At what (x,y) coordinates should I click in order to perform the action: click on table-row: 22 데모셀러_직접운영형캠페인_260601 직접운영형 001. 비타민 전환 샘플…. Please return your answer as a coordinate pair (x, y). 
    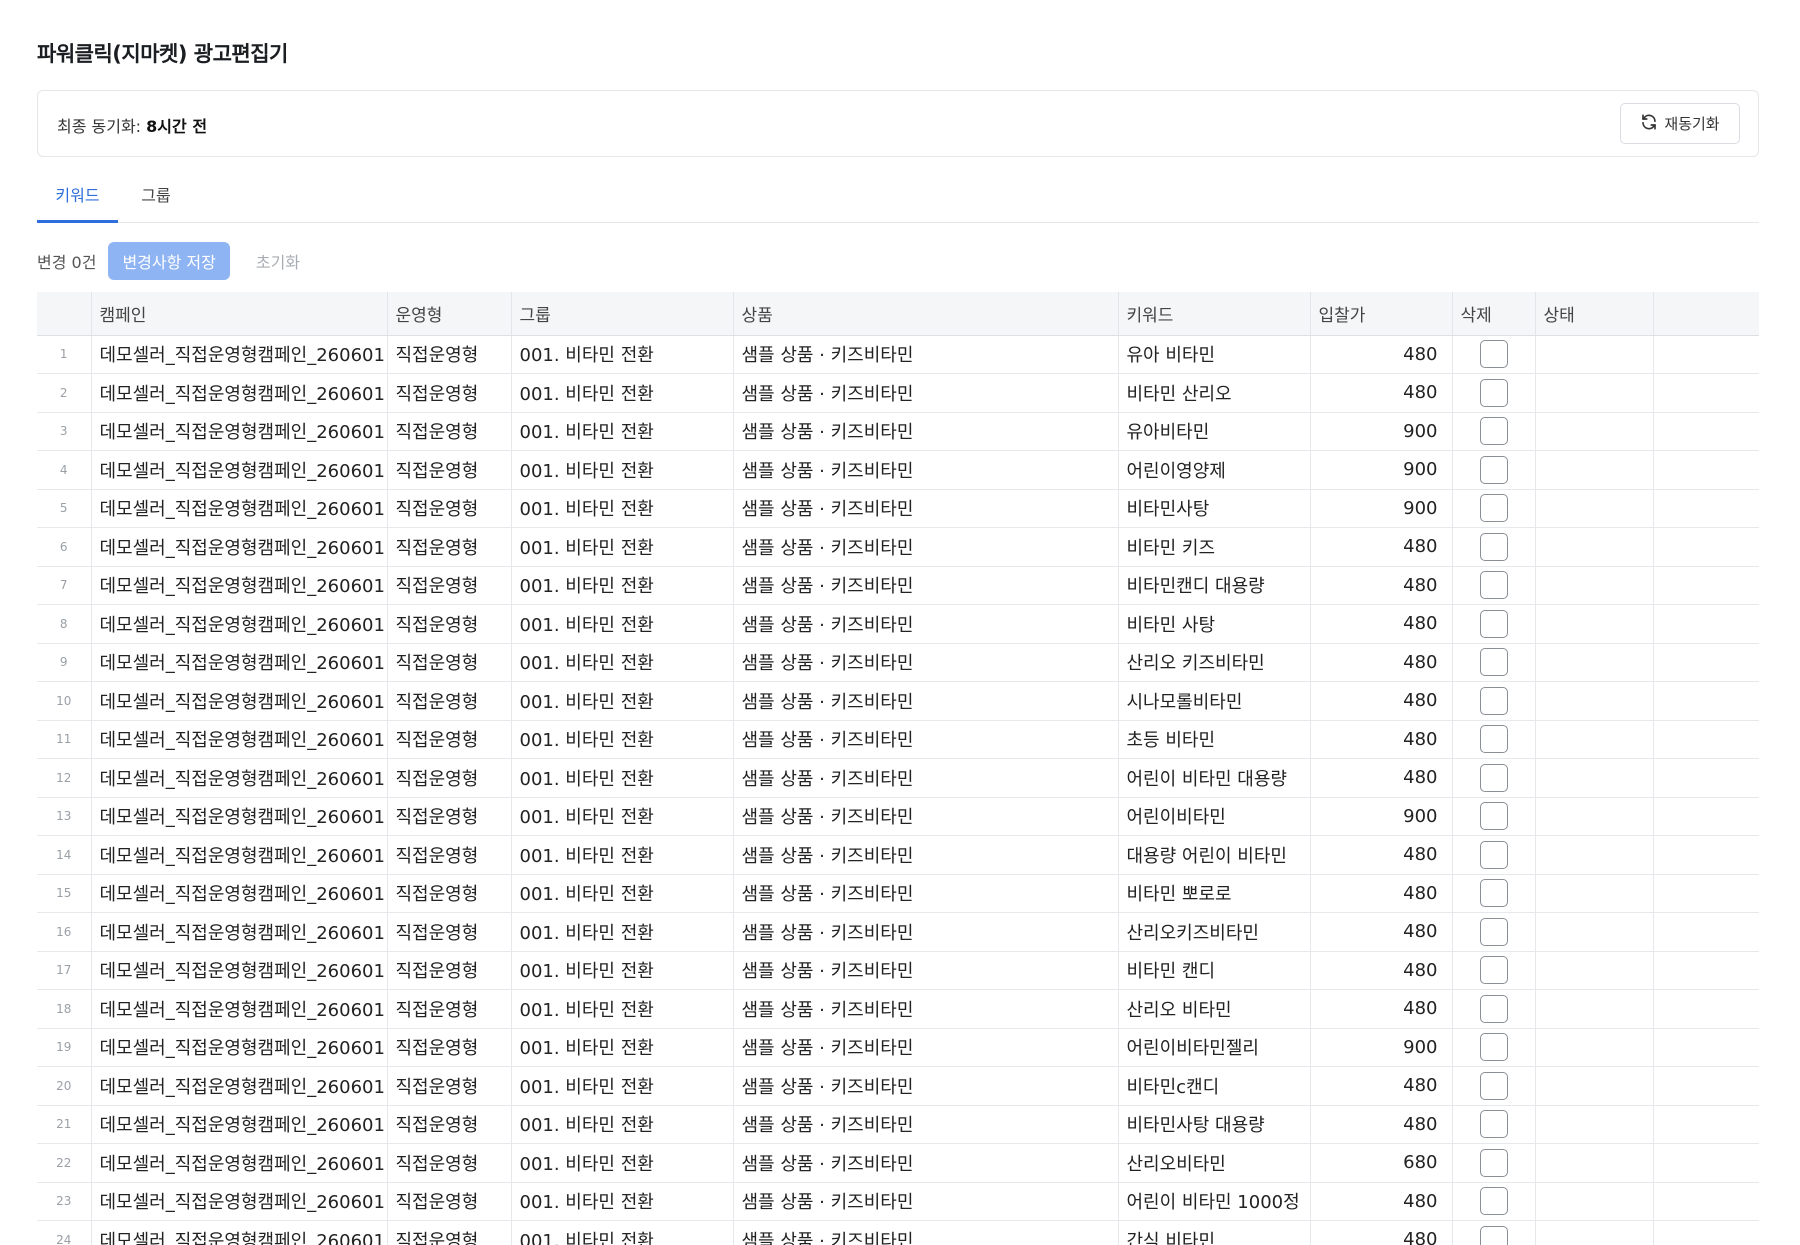
    Looking at the image, I should click on (898, 1163).